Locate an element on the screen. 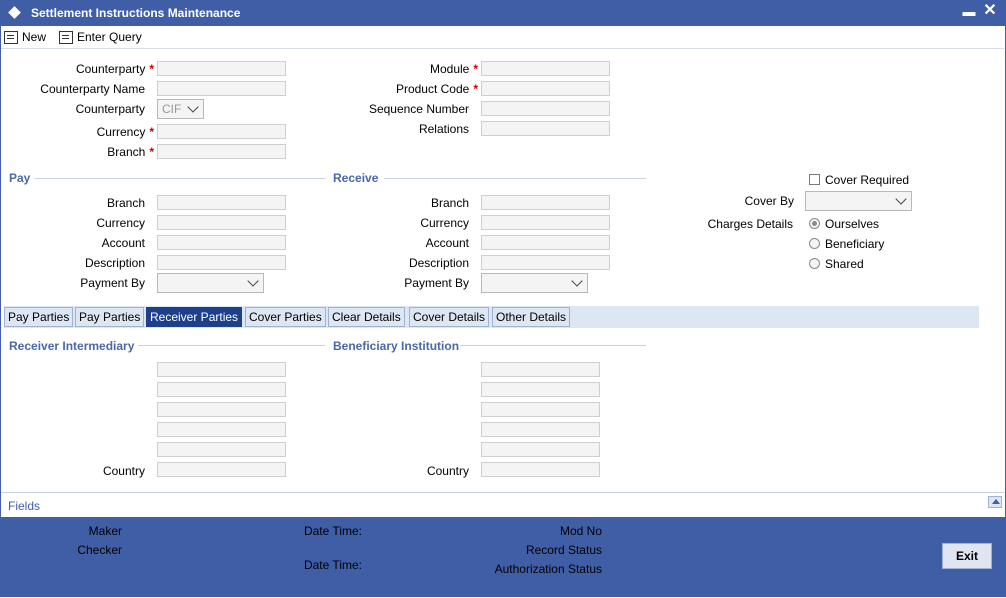 This screenshot has height=598, width=1006. pay-payment-by-select is located at coordinates (210, 283).